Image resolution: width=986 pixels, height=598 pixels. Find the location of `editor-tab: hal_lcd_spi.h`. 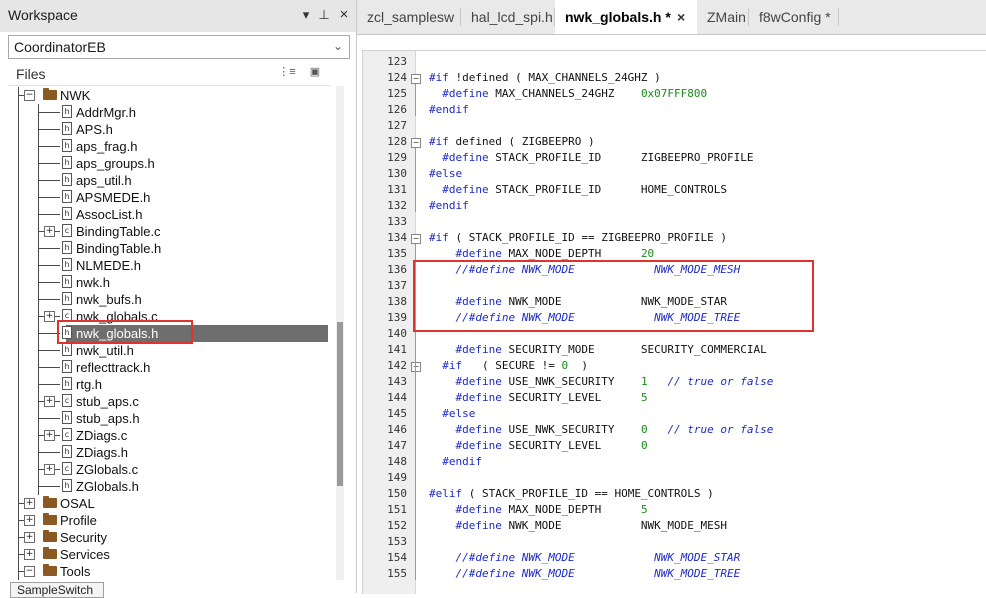

editor-tab: hal_lcd_spi.h is located at coordinates (508, 17).